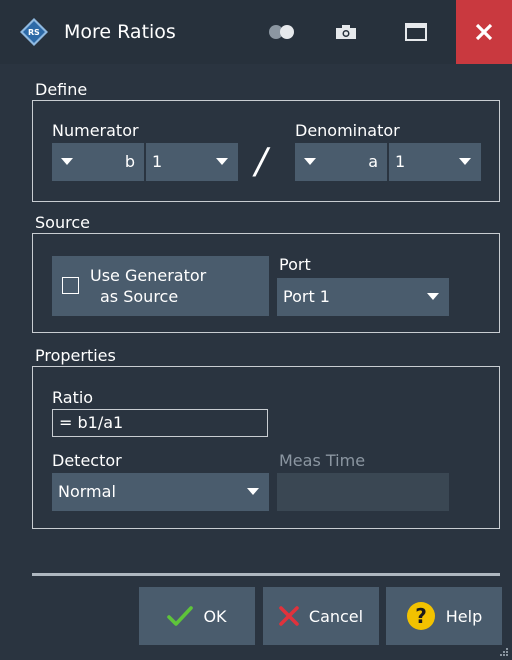  Describe the element at coordinates (192, 162) in the screenshot. I see `numerator-port-select: 1` at that location.